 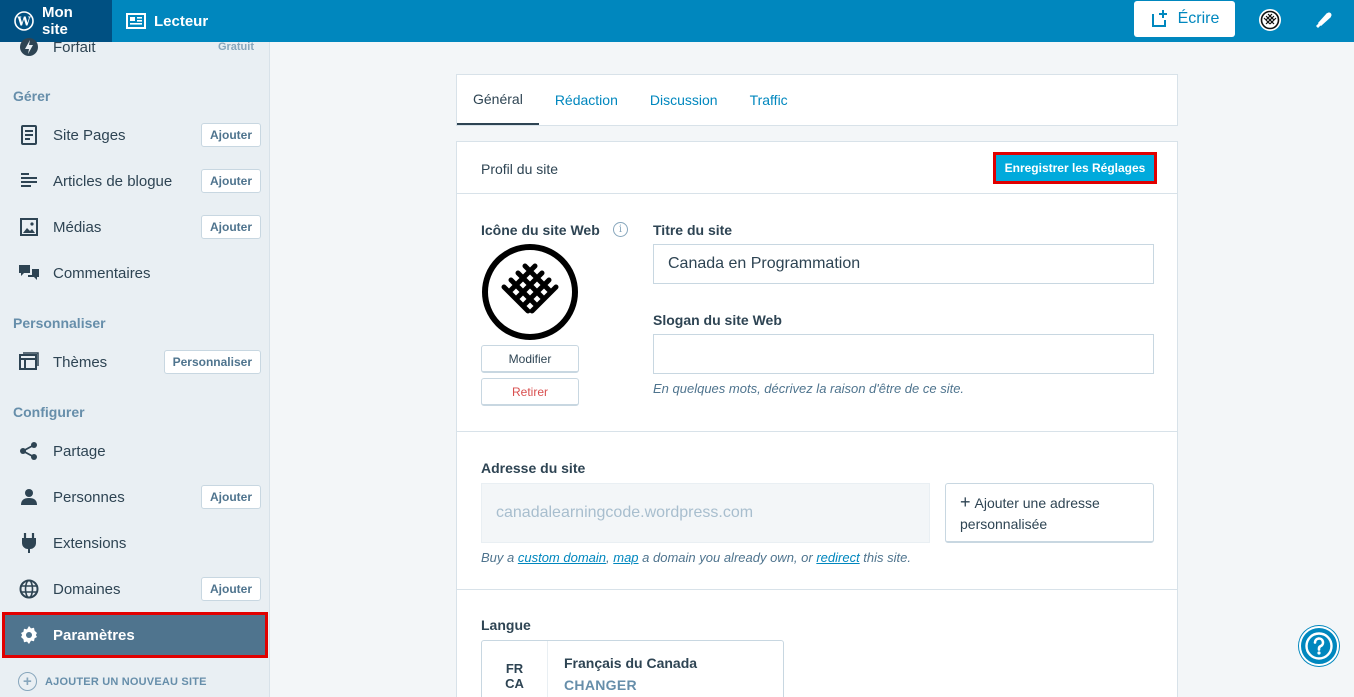 I want to click on tab-discussion: Discussion, so click(x=684, y=100).